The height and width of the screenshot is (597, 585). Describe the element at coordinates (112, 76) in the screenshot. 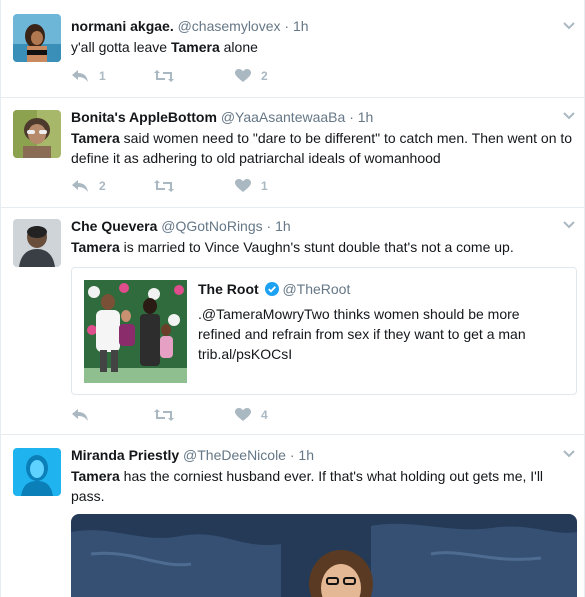

I see `reply-button: 1` at that location.